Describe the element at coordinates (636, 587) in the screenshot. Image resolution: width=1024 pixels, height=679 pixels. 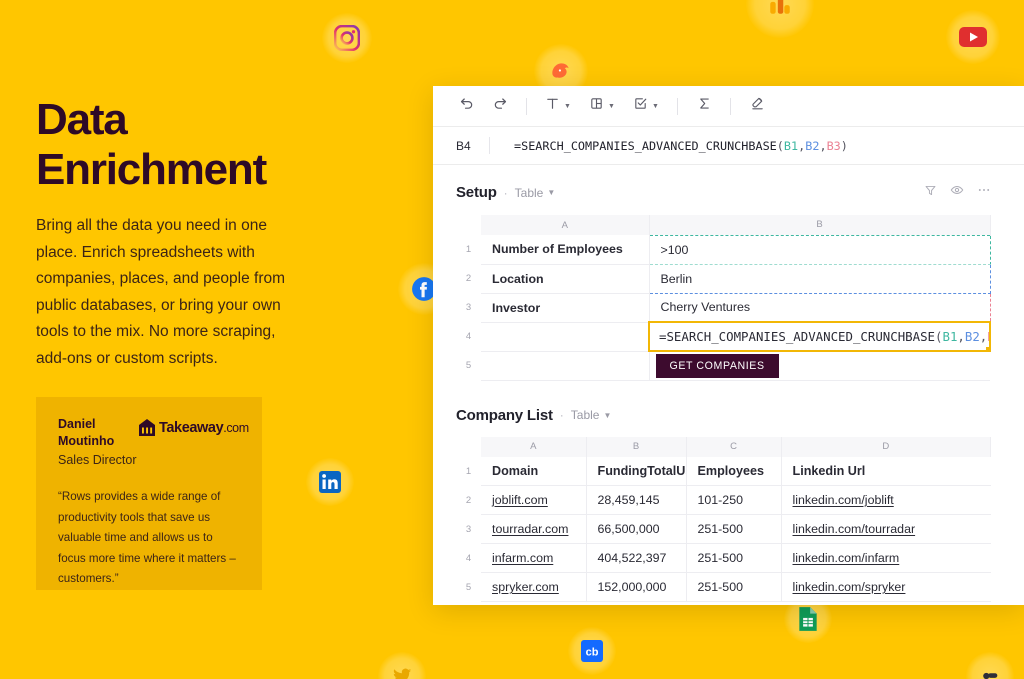
I see `cell-funding: 152,000,000` at that location.